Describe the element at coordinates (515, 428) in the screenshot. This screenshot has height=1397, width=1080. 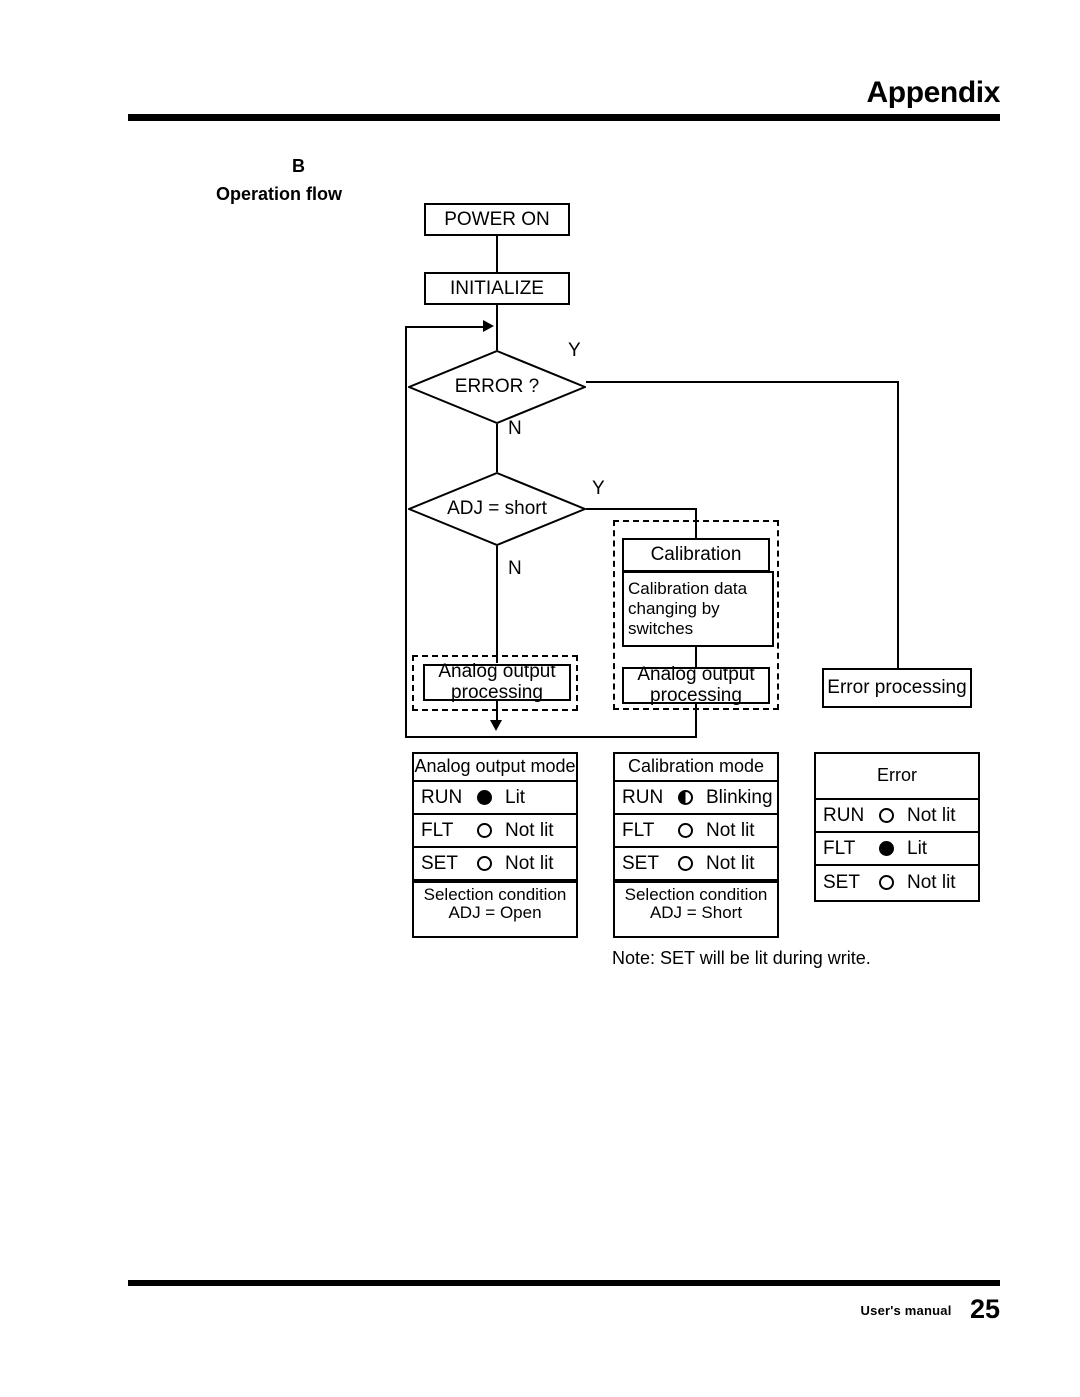
I see `branch-label-error-no: N` at that location.